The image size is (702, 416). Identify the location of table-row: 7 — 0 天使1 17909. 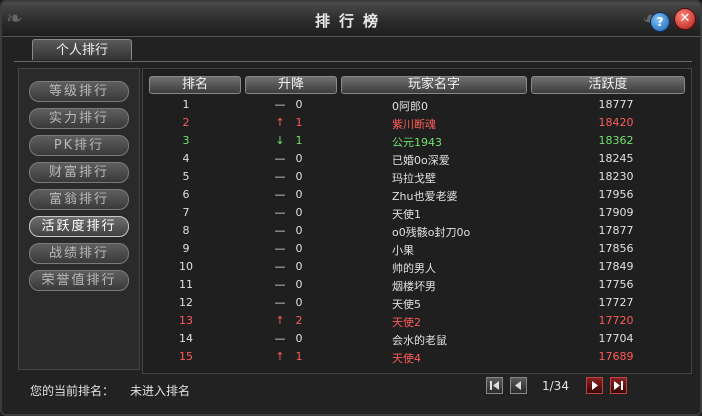
(417, 213).